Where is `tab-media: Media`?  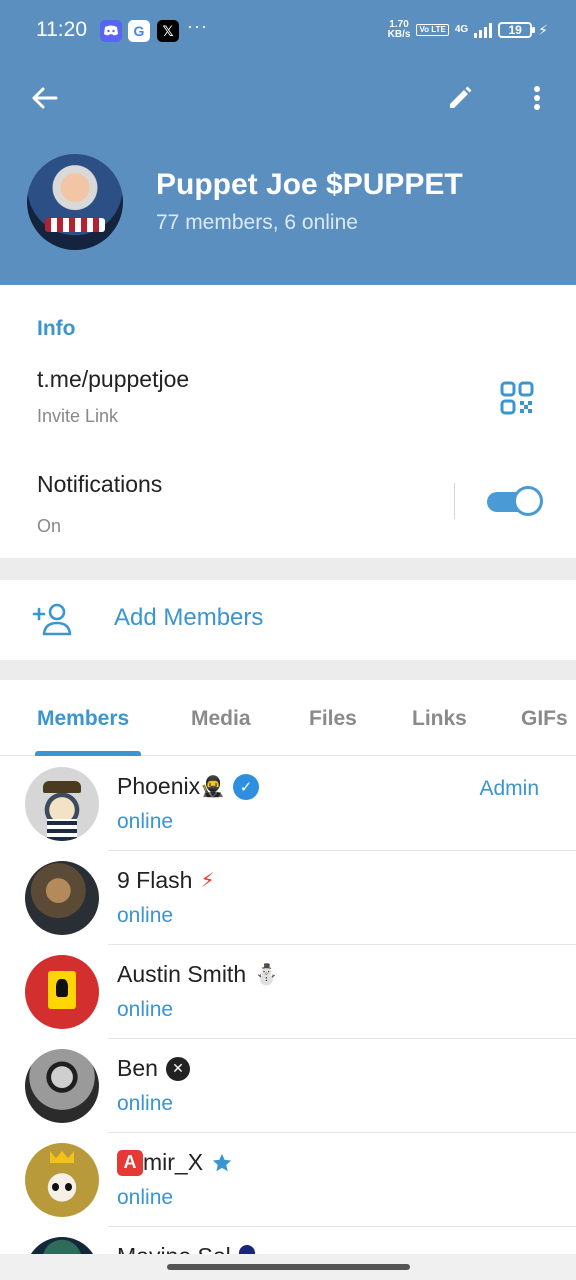
tab-media: Media is located at coordinates (221, 719).